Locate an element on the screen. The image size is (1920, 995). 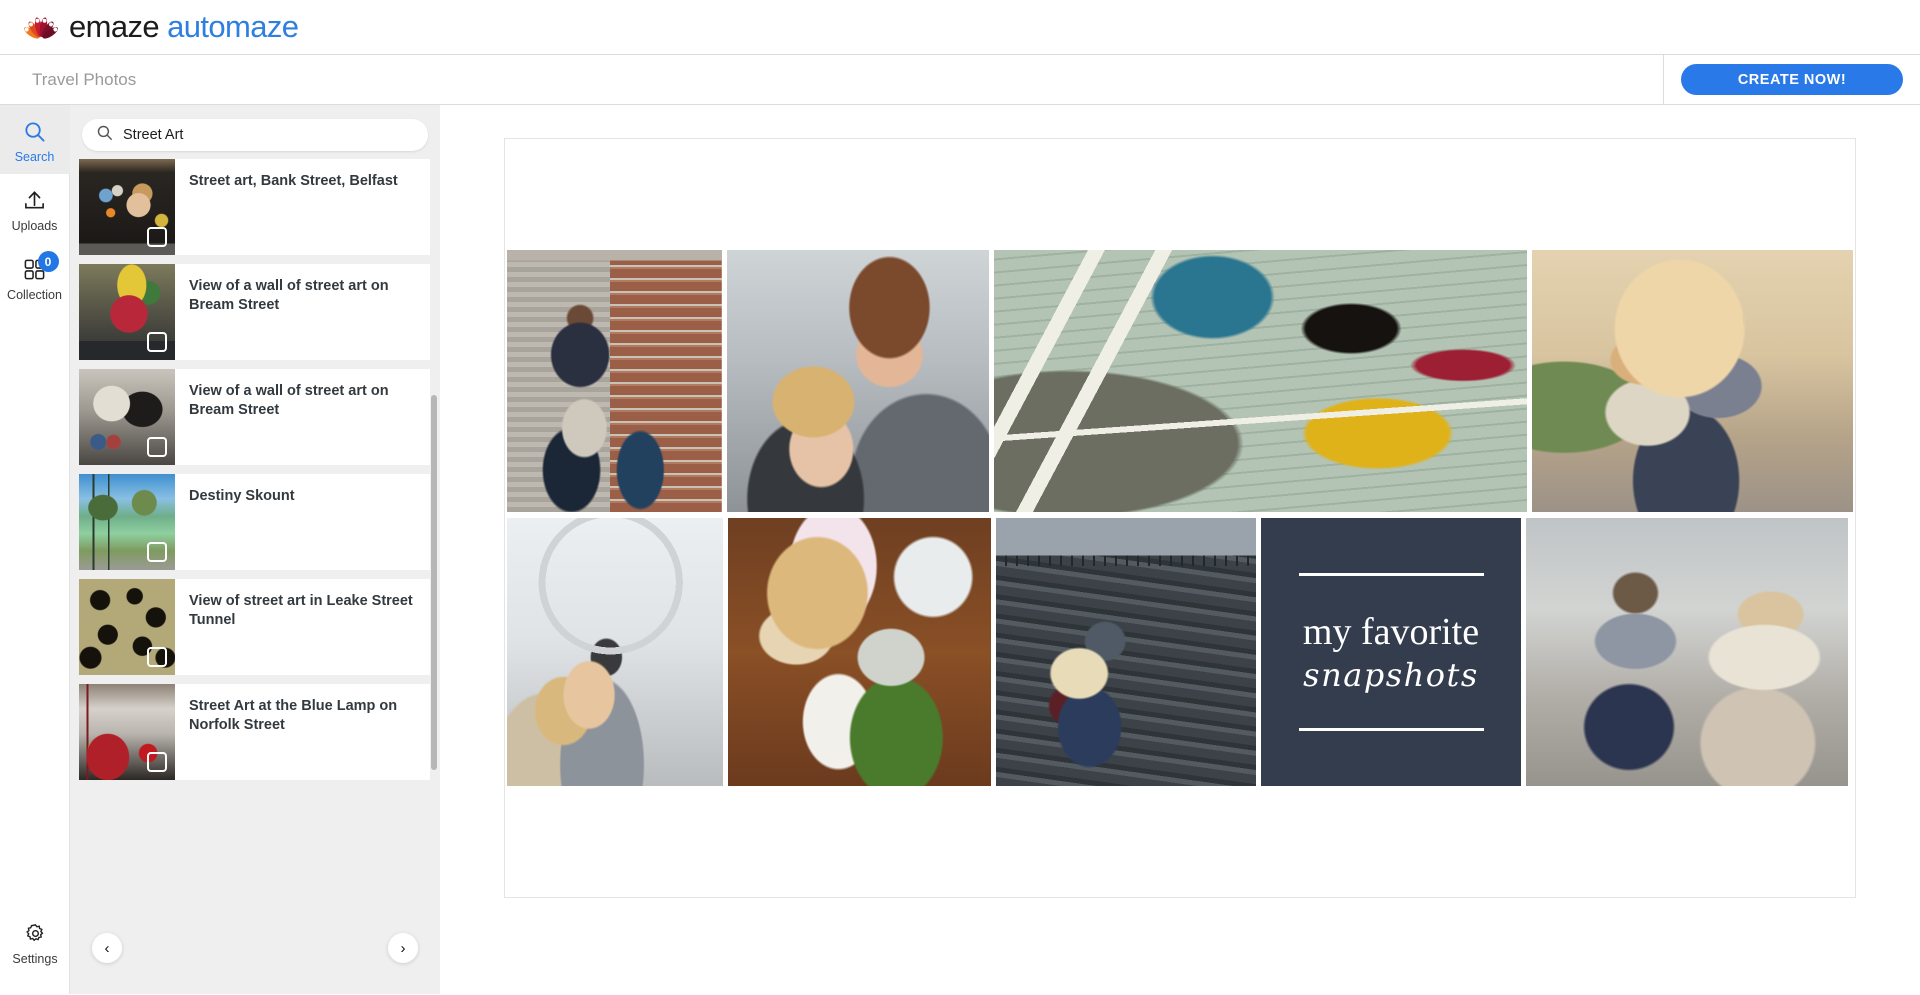
create-now-button: CREATE NOW! is located at coordinates (1792, 79).